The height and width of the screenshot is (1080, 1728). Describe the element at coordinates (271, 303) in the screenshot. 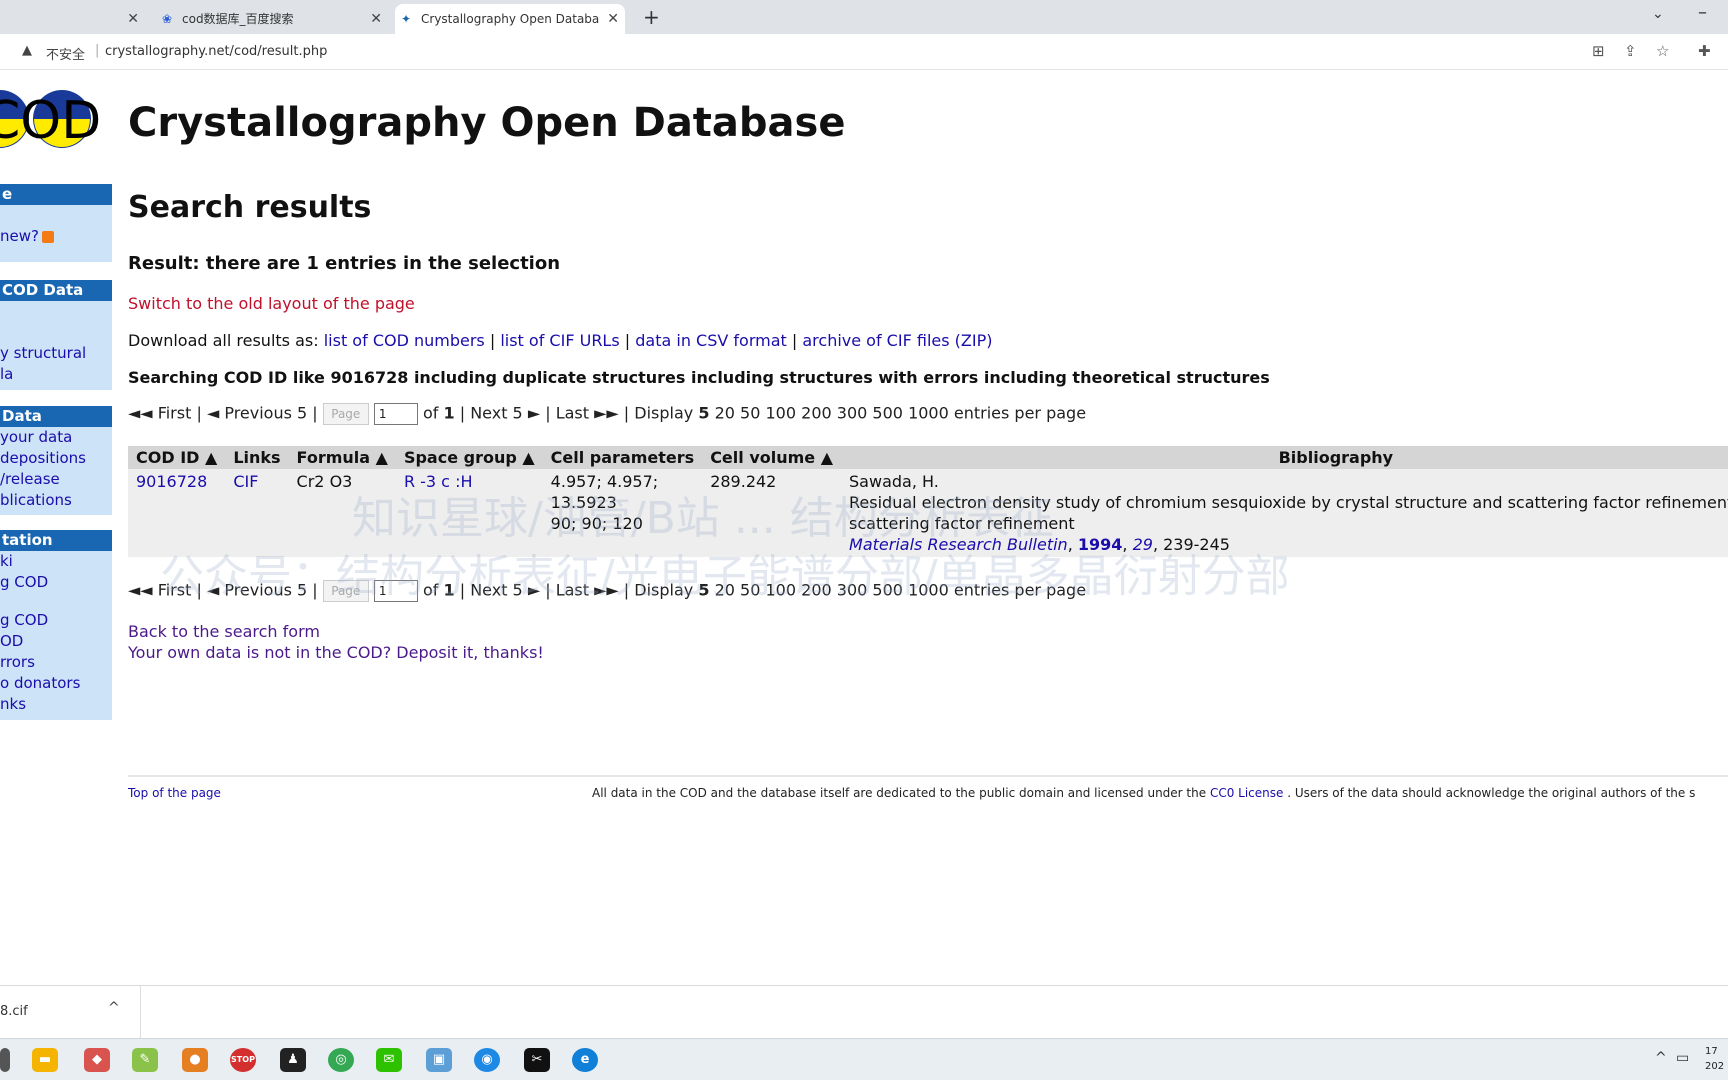

I see `old-layout-link: Switch to the old layout of the page` at that location.